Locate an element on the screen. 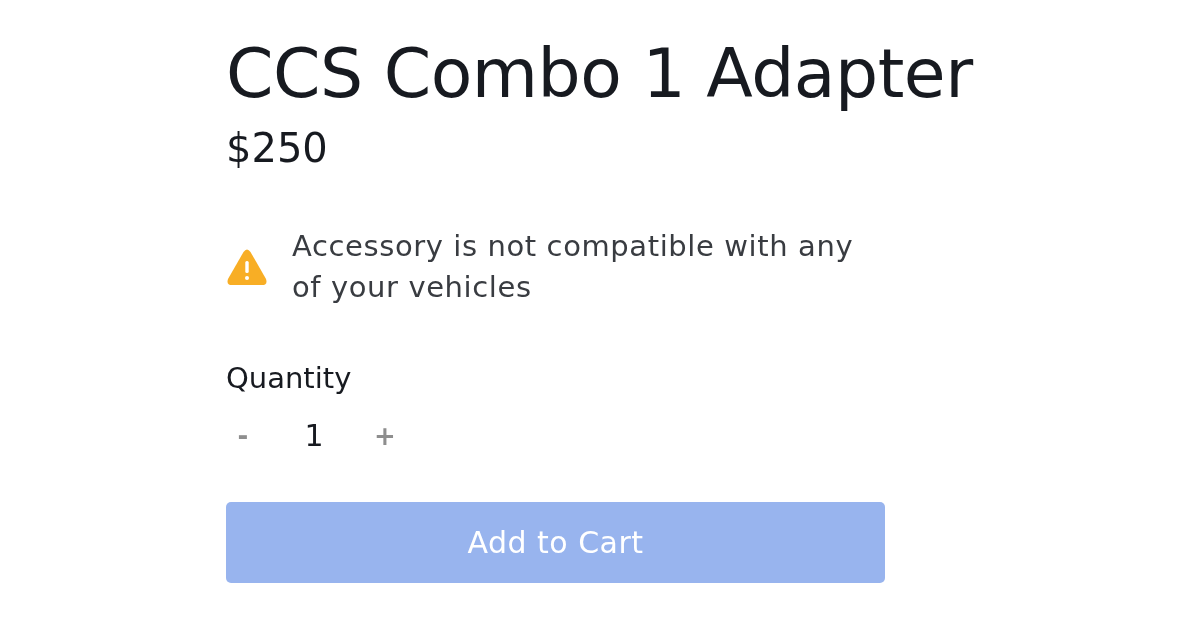 The image size is (1200, 630). increment-button: + is located at coordinates (385, 436).